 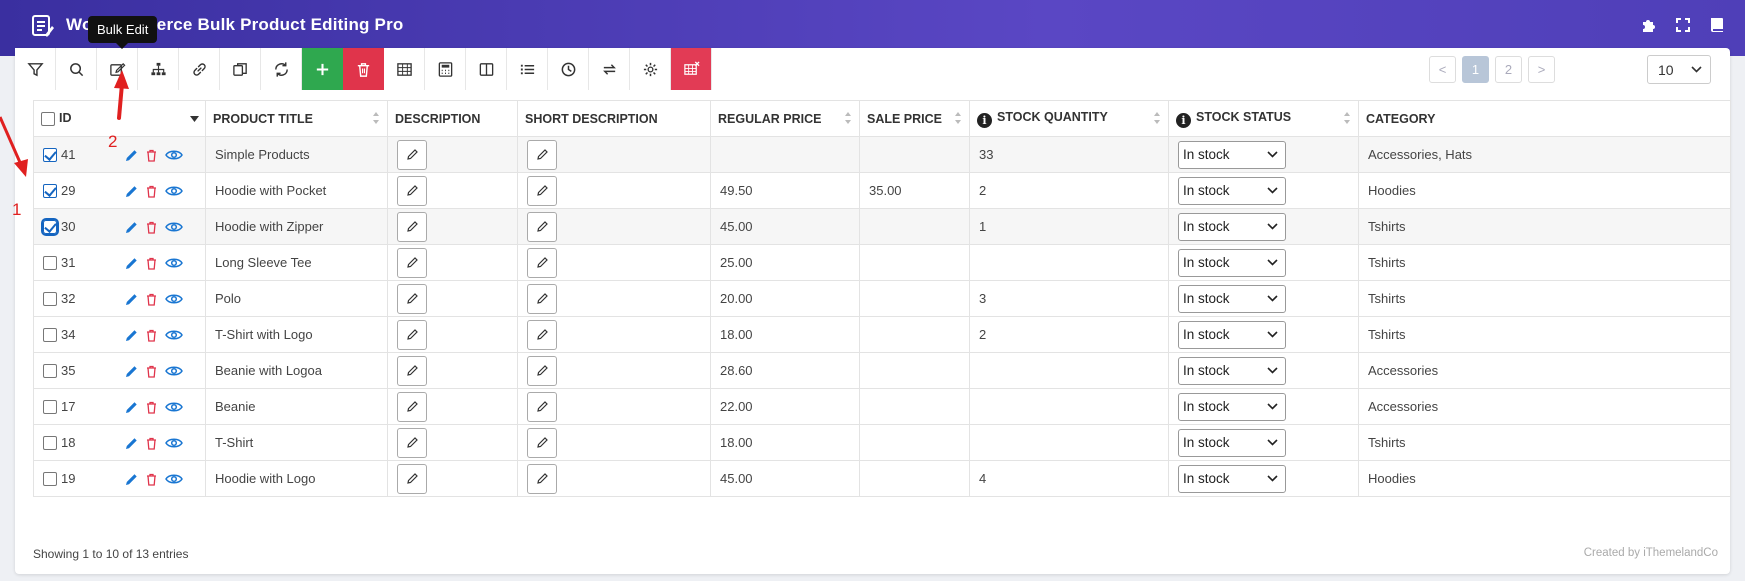 What do you see at coordinates (296, 118) in the screenshot?
I see `header-product-title: PRODUCT TITLE` at bounding box center [296, 118].